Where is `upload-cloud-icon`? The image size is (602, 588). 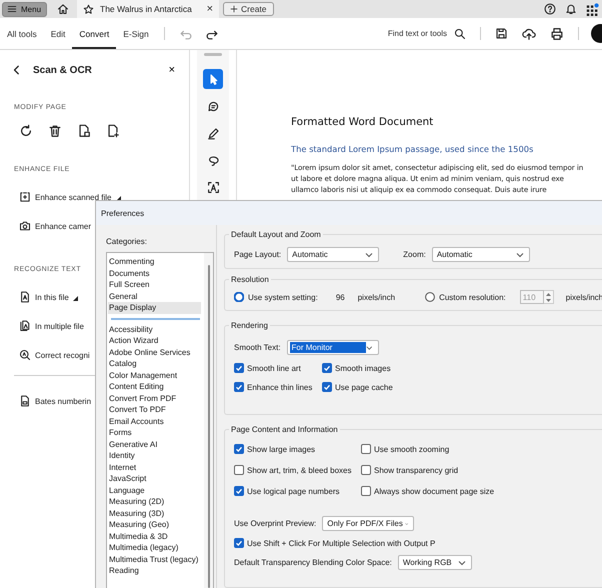
upload-cloud-icon is located at coordinates (529, 33).